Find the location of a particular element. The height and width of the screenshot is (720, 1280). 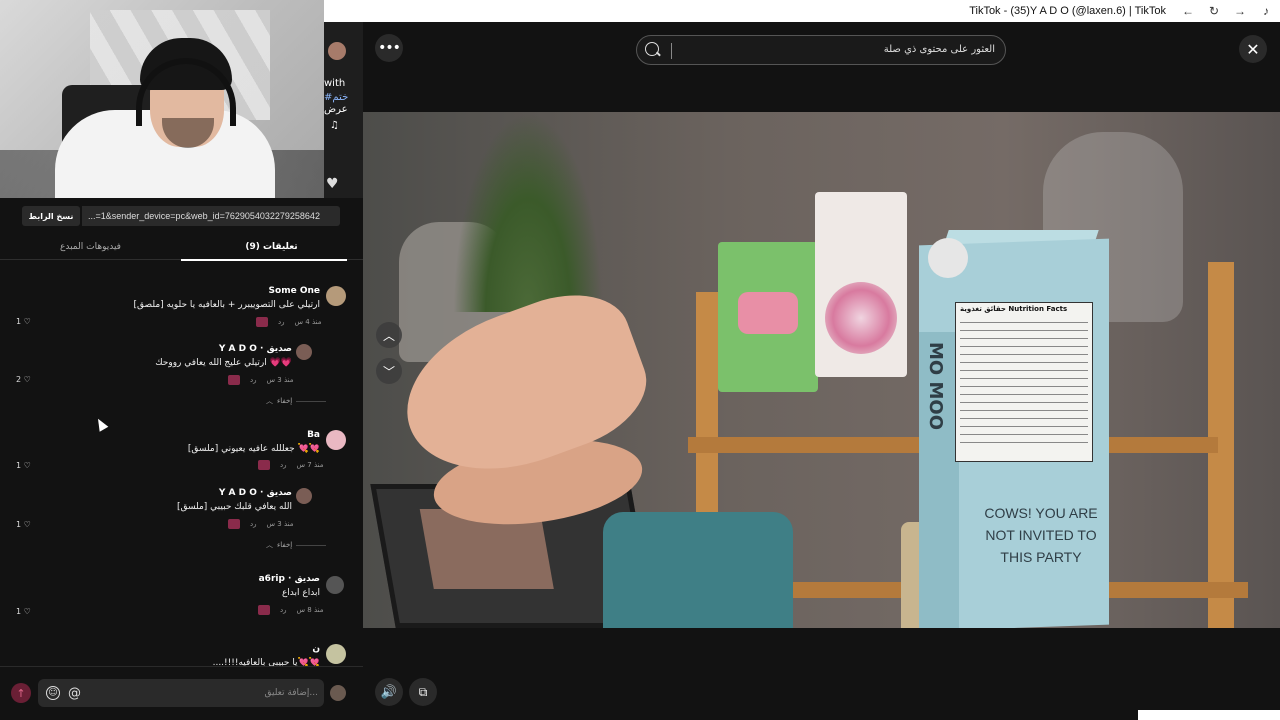

creator-avatar is located at coordinates (337, 51).